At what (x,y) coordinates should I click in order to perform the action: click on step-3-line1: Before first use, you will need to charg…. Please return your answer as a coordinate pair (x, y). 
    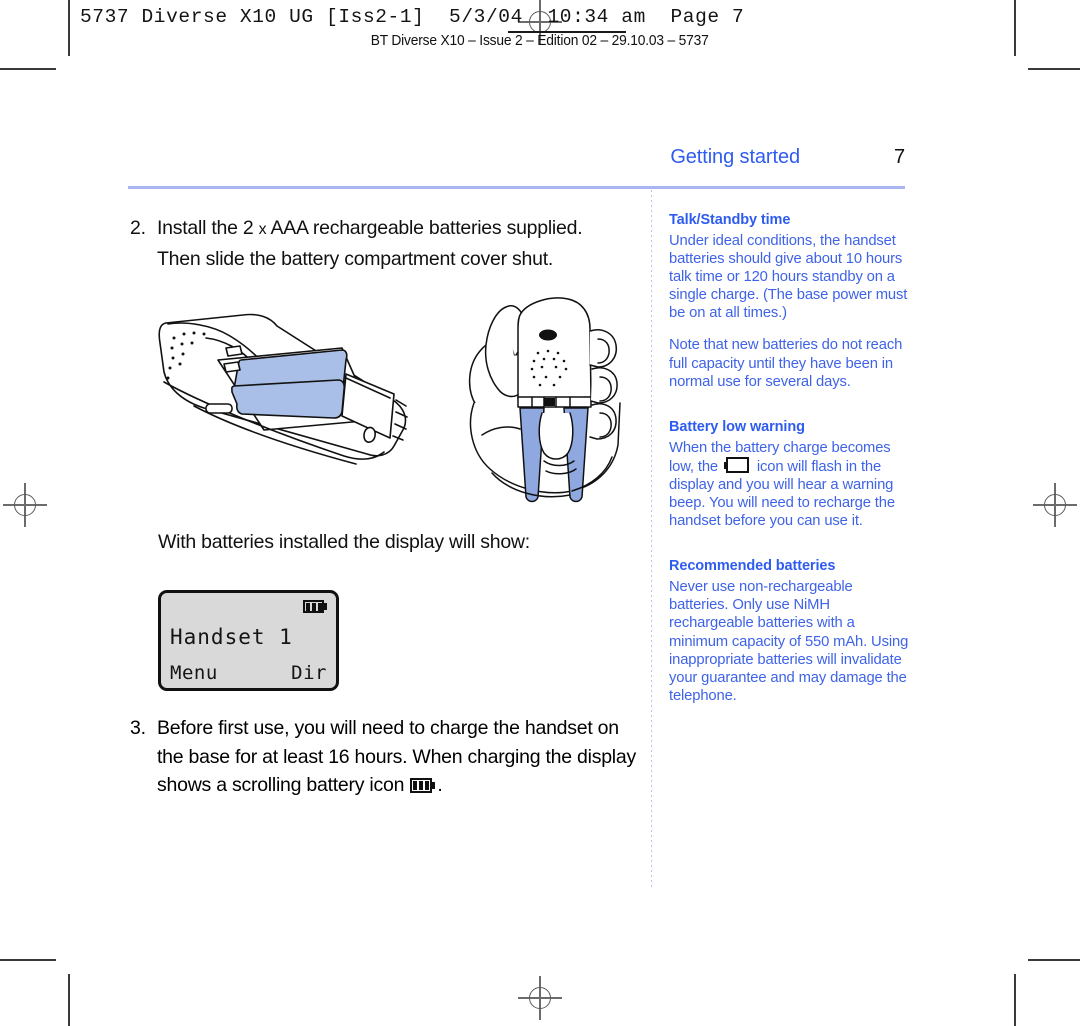
    Looking at the image, I should click on (388, 728).